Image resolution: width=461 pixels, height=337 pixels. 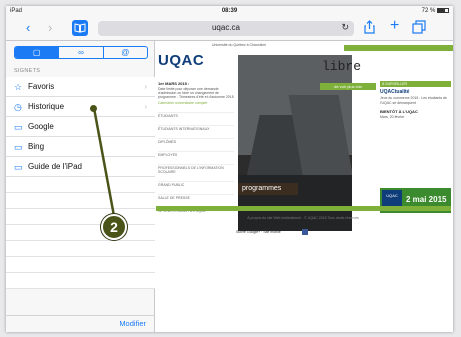 I want to click on annotation-callout: 2, so click(x=114, y=227).